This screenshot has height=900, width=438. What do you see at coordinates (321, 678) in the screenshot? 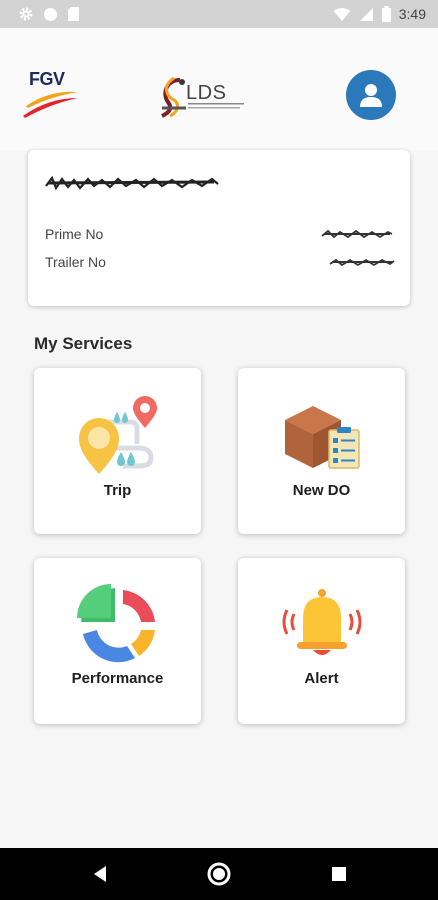
I see `service-label-alert: Alert` at bounding box center [321, 678].